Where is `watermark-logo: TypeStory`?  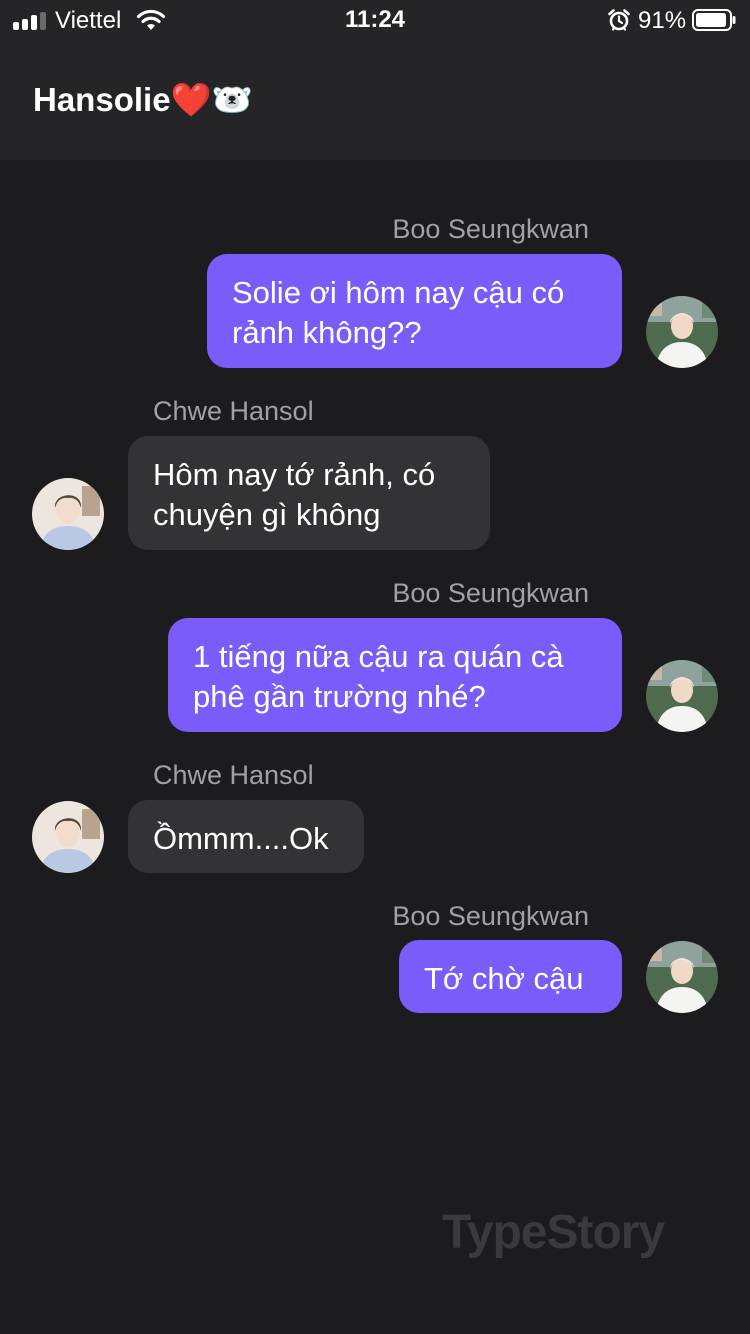
watermark-logo: TypeStory is located at coordinates (553, 1232).